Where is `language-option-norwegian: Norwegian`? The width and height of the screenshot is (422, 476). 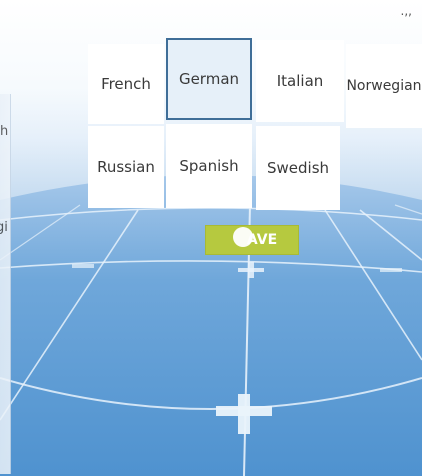 language-option-norwegian: Norwegian is located at coordinates (384, 86).